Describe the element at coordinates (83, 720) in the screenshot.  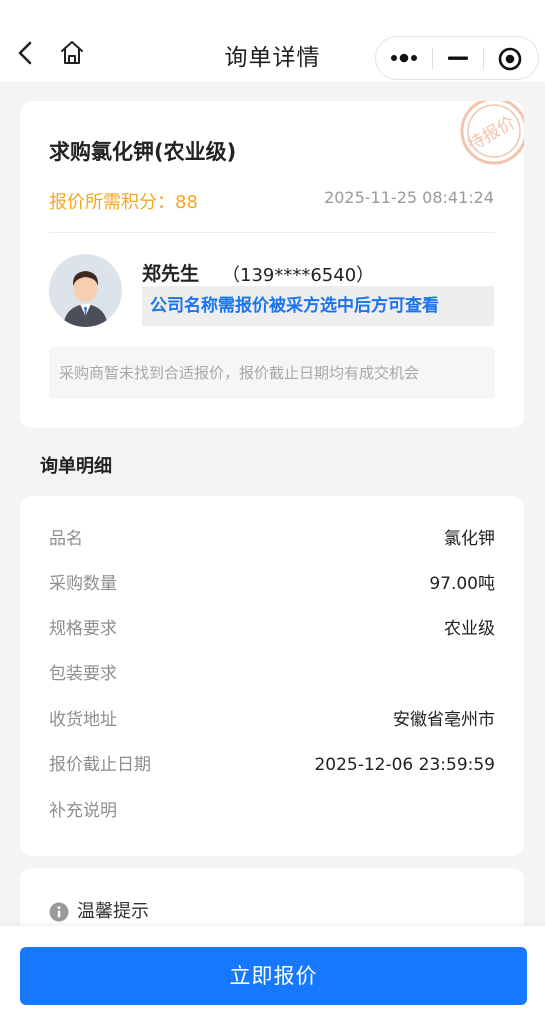
I see `detail-label: 收货地址` at that location.